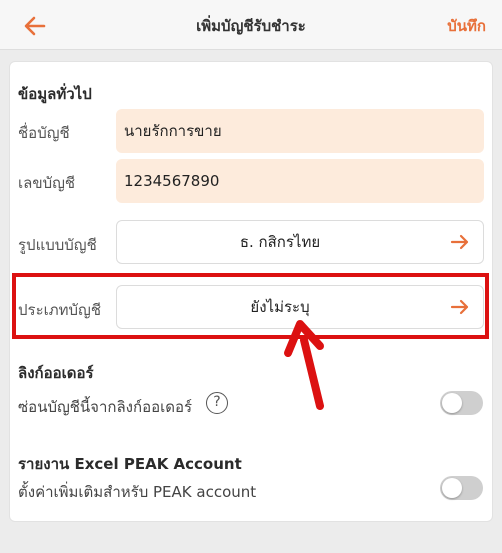  Describe the element at coordinates (466, 26) in the screenshot. I see `save-button: บันทึก` at that location.